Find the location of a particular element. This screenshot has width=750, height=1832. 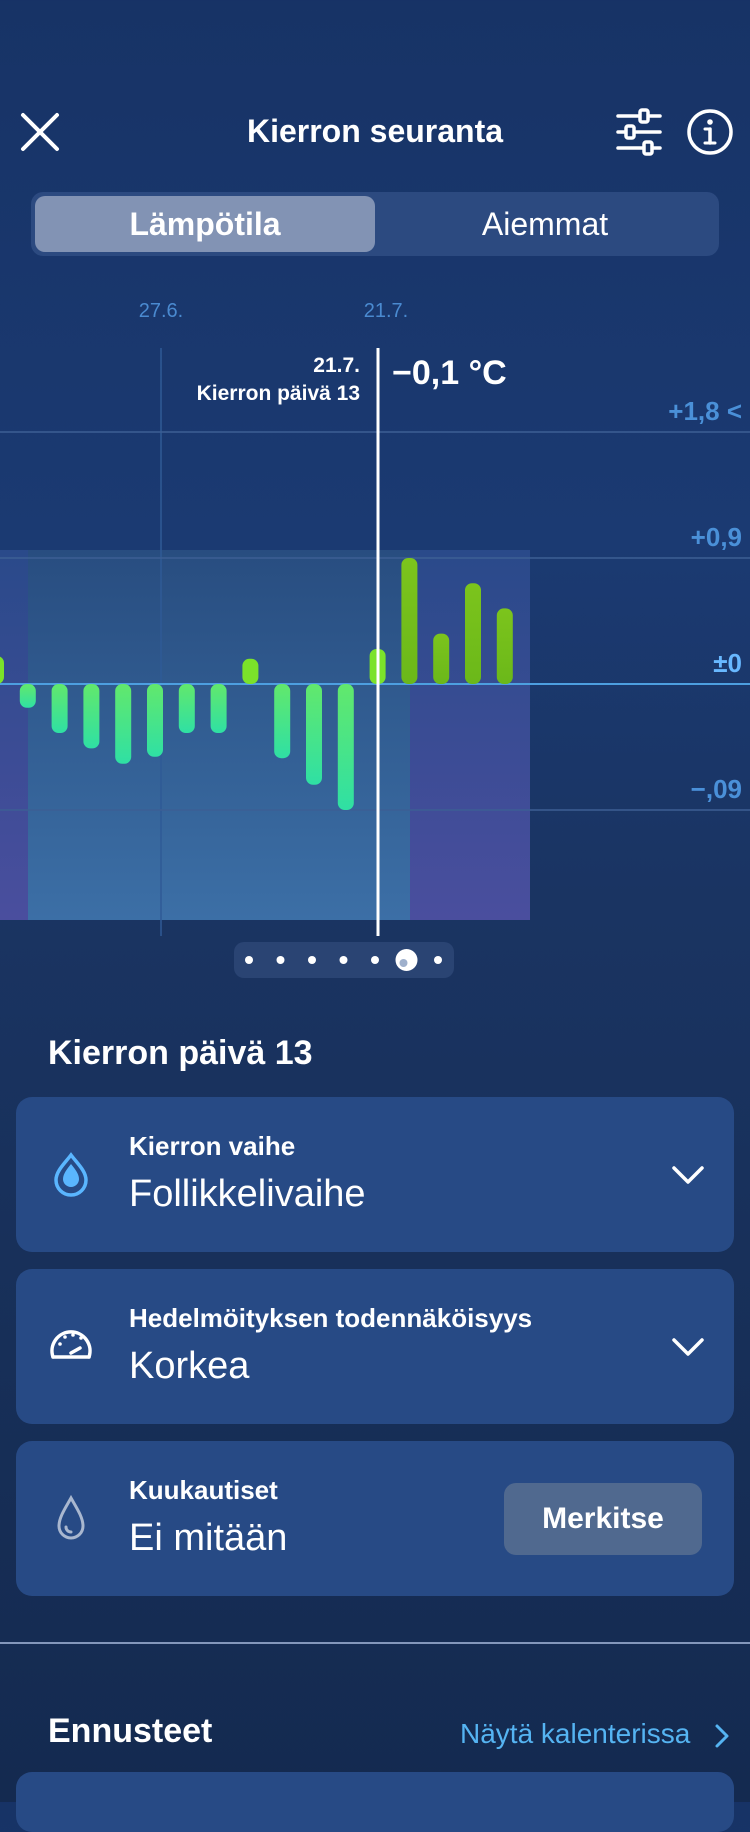

chevron-right-icon is located at coordinates (722, 1736).